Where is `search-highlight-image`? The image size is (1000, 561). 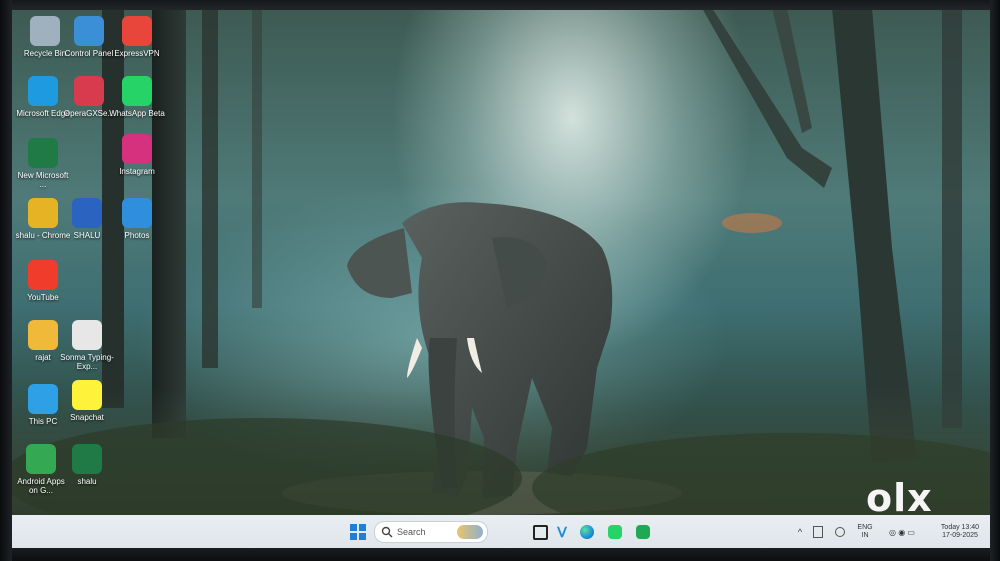
search-highlight-image is located at coordinates (470, 532).